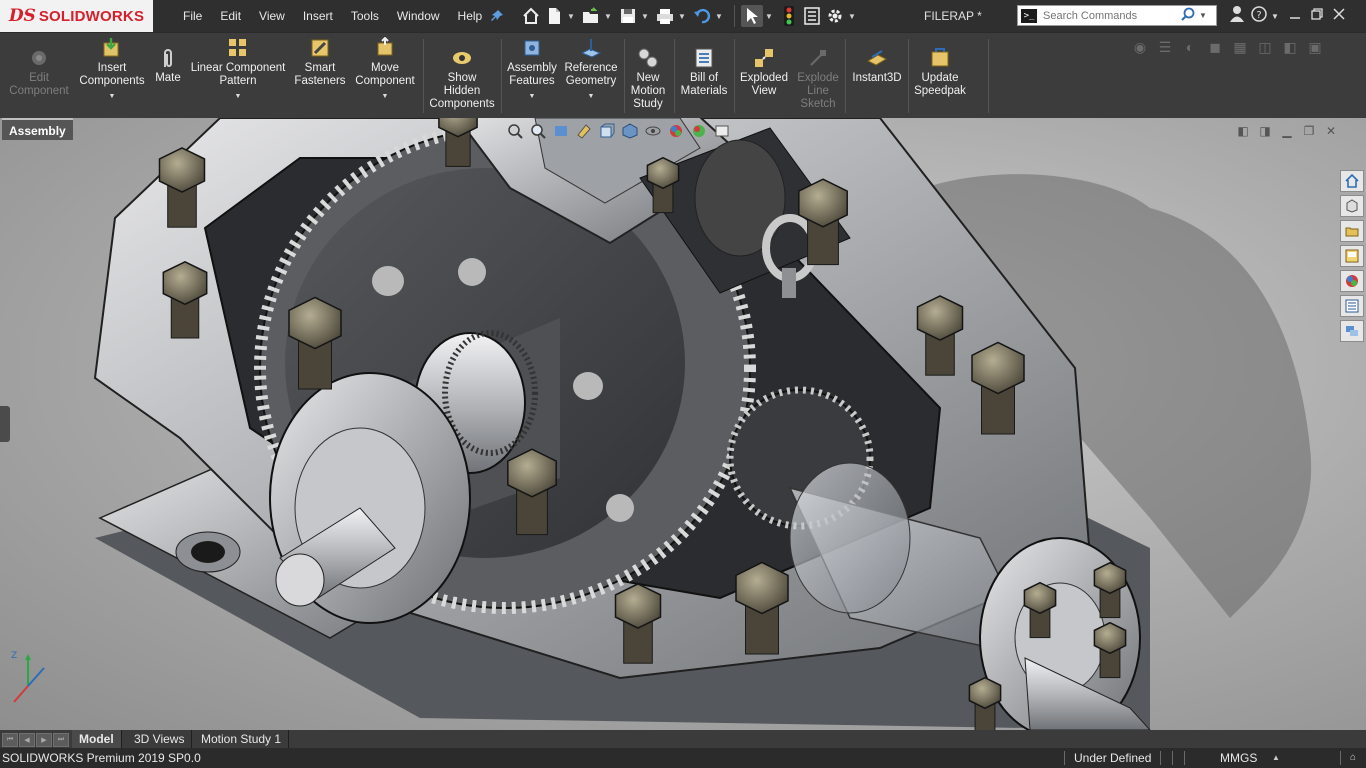 This screenshot has height=768, width=1366. I want to click on scroll-next-icon: ▶, so click(44, 740).